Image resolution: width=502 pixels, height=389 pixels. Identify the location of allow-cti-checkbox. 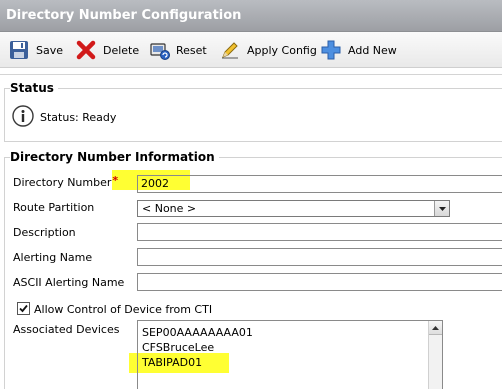
(23, 308).